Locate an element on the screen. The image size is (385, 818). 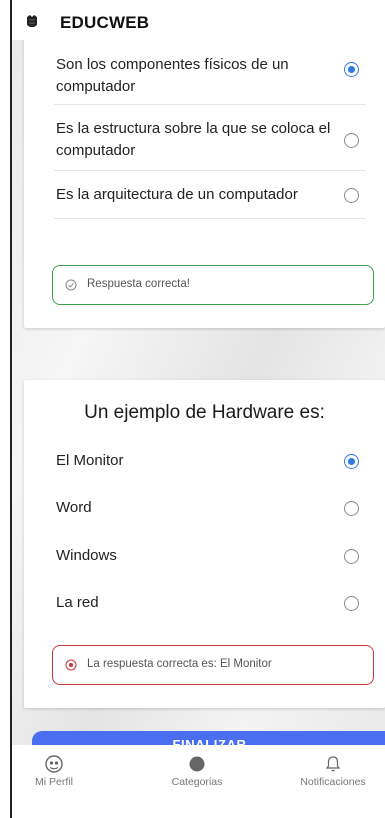
feedback-text: Respuesta correcta! is located at coordinates (138, 284).